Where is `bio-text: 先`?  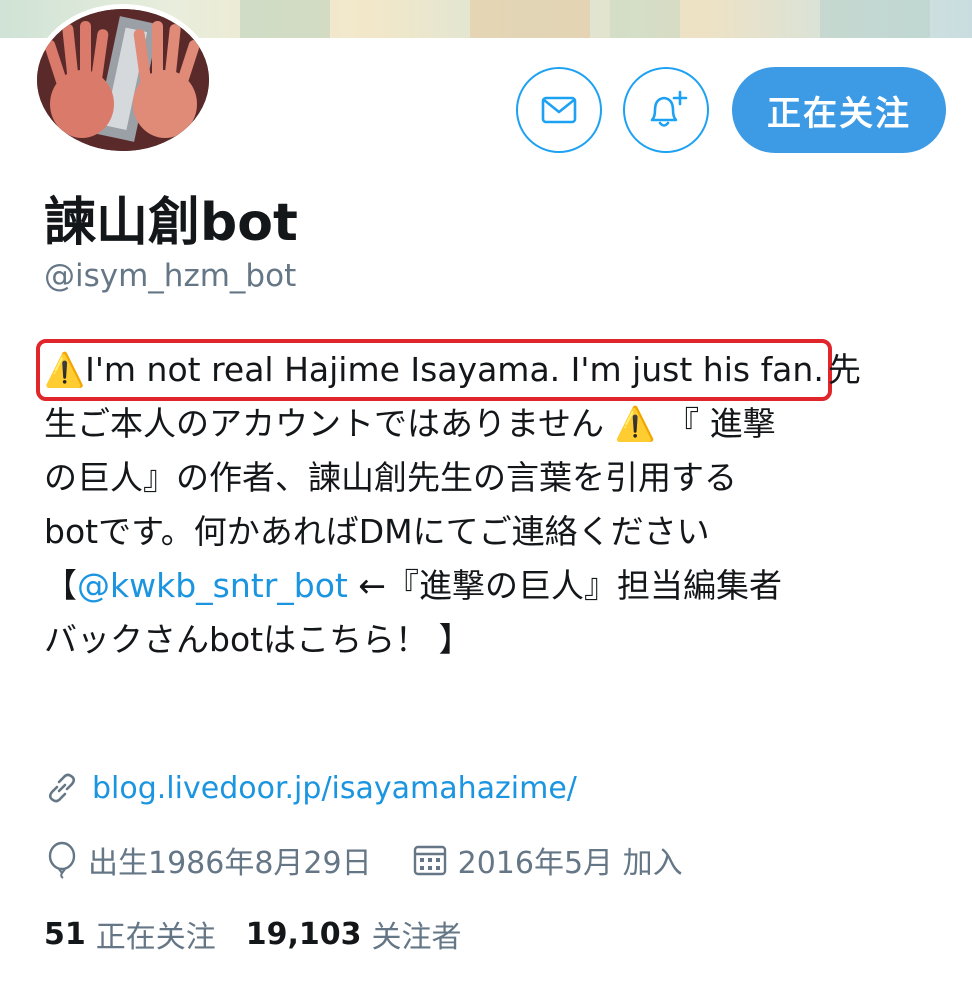
bio-text: 先 is located at coordinates (844, 369).